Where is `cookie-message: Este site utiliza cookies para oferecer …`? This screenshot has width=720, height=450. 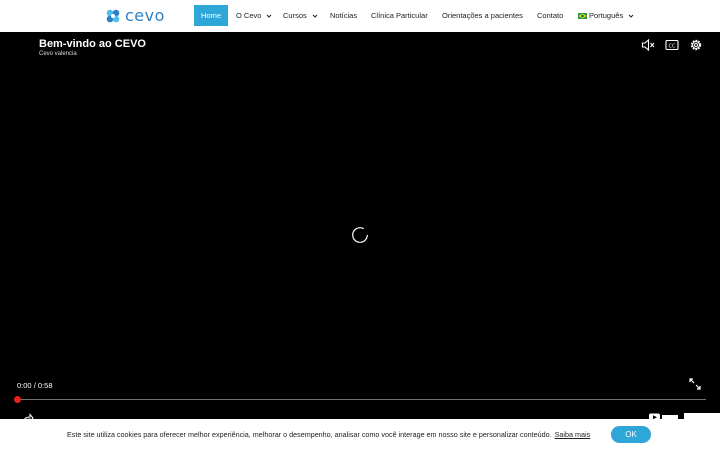 cookie-message: Este site utiliza cookies para oferecer … is located at coordinates (309, 434).